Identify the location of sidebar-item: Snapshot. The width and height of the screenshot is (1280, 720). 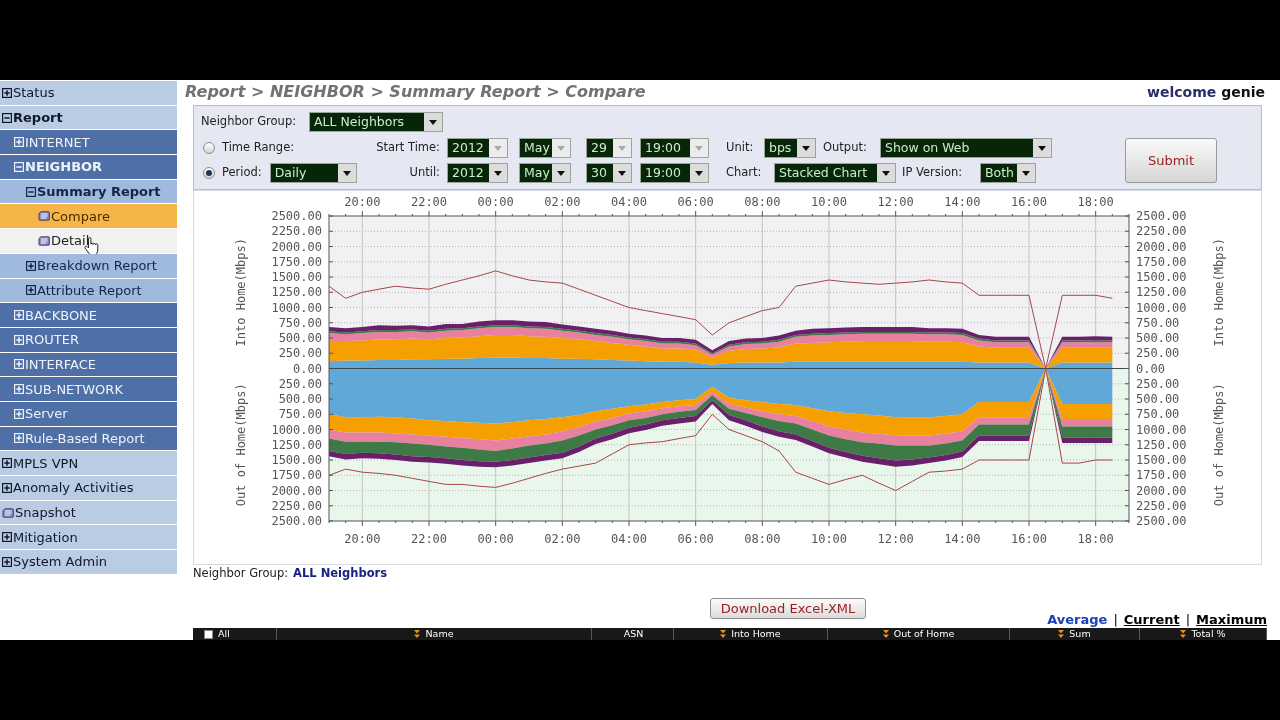
(88, 513).